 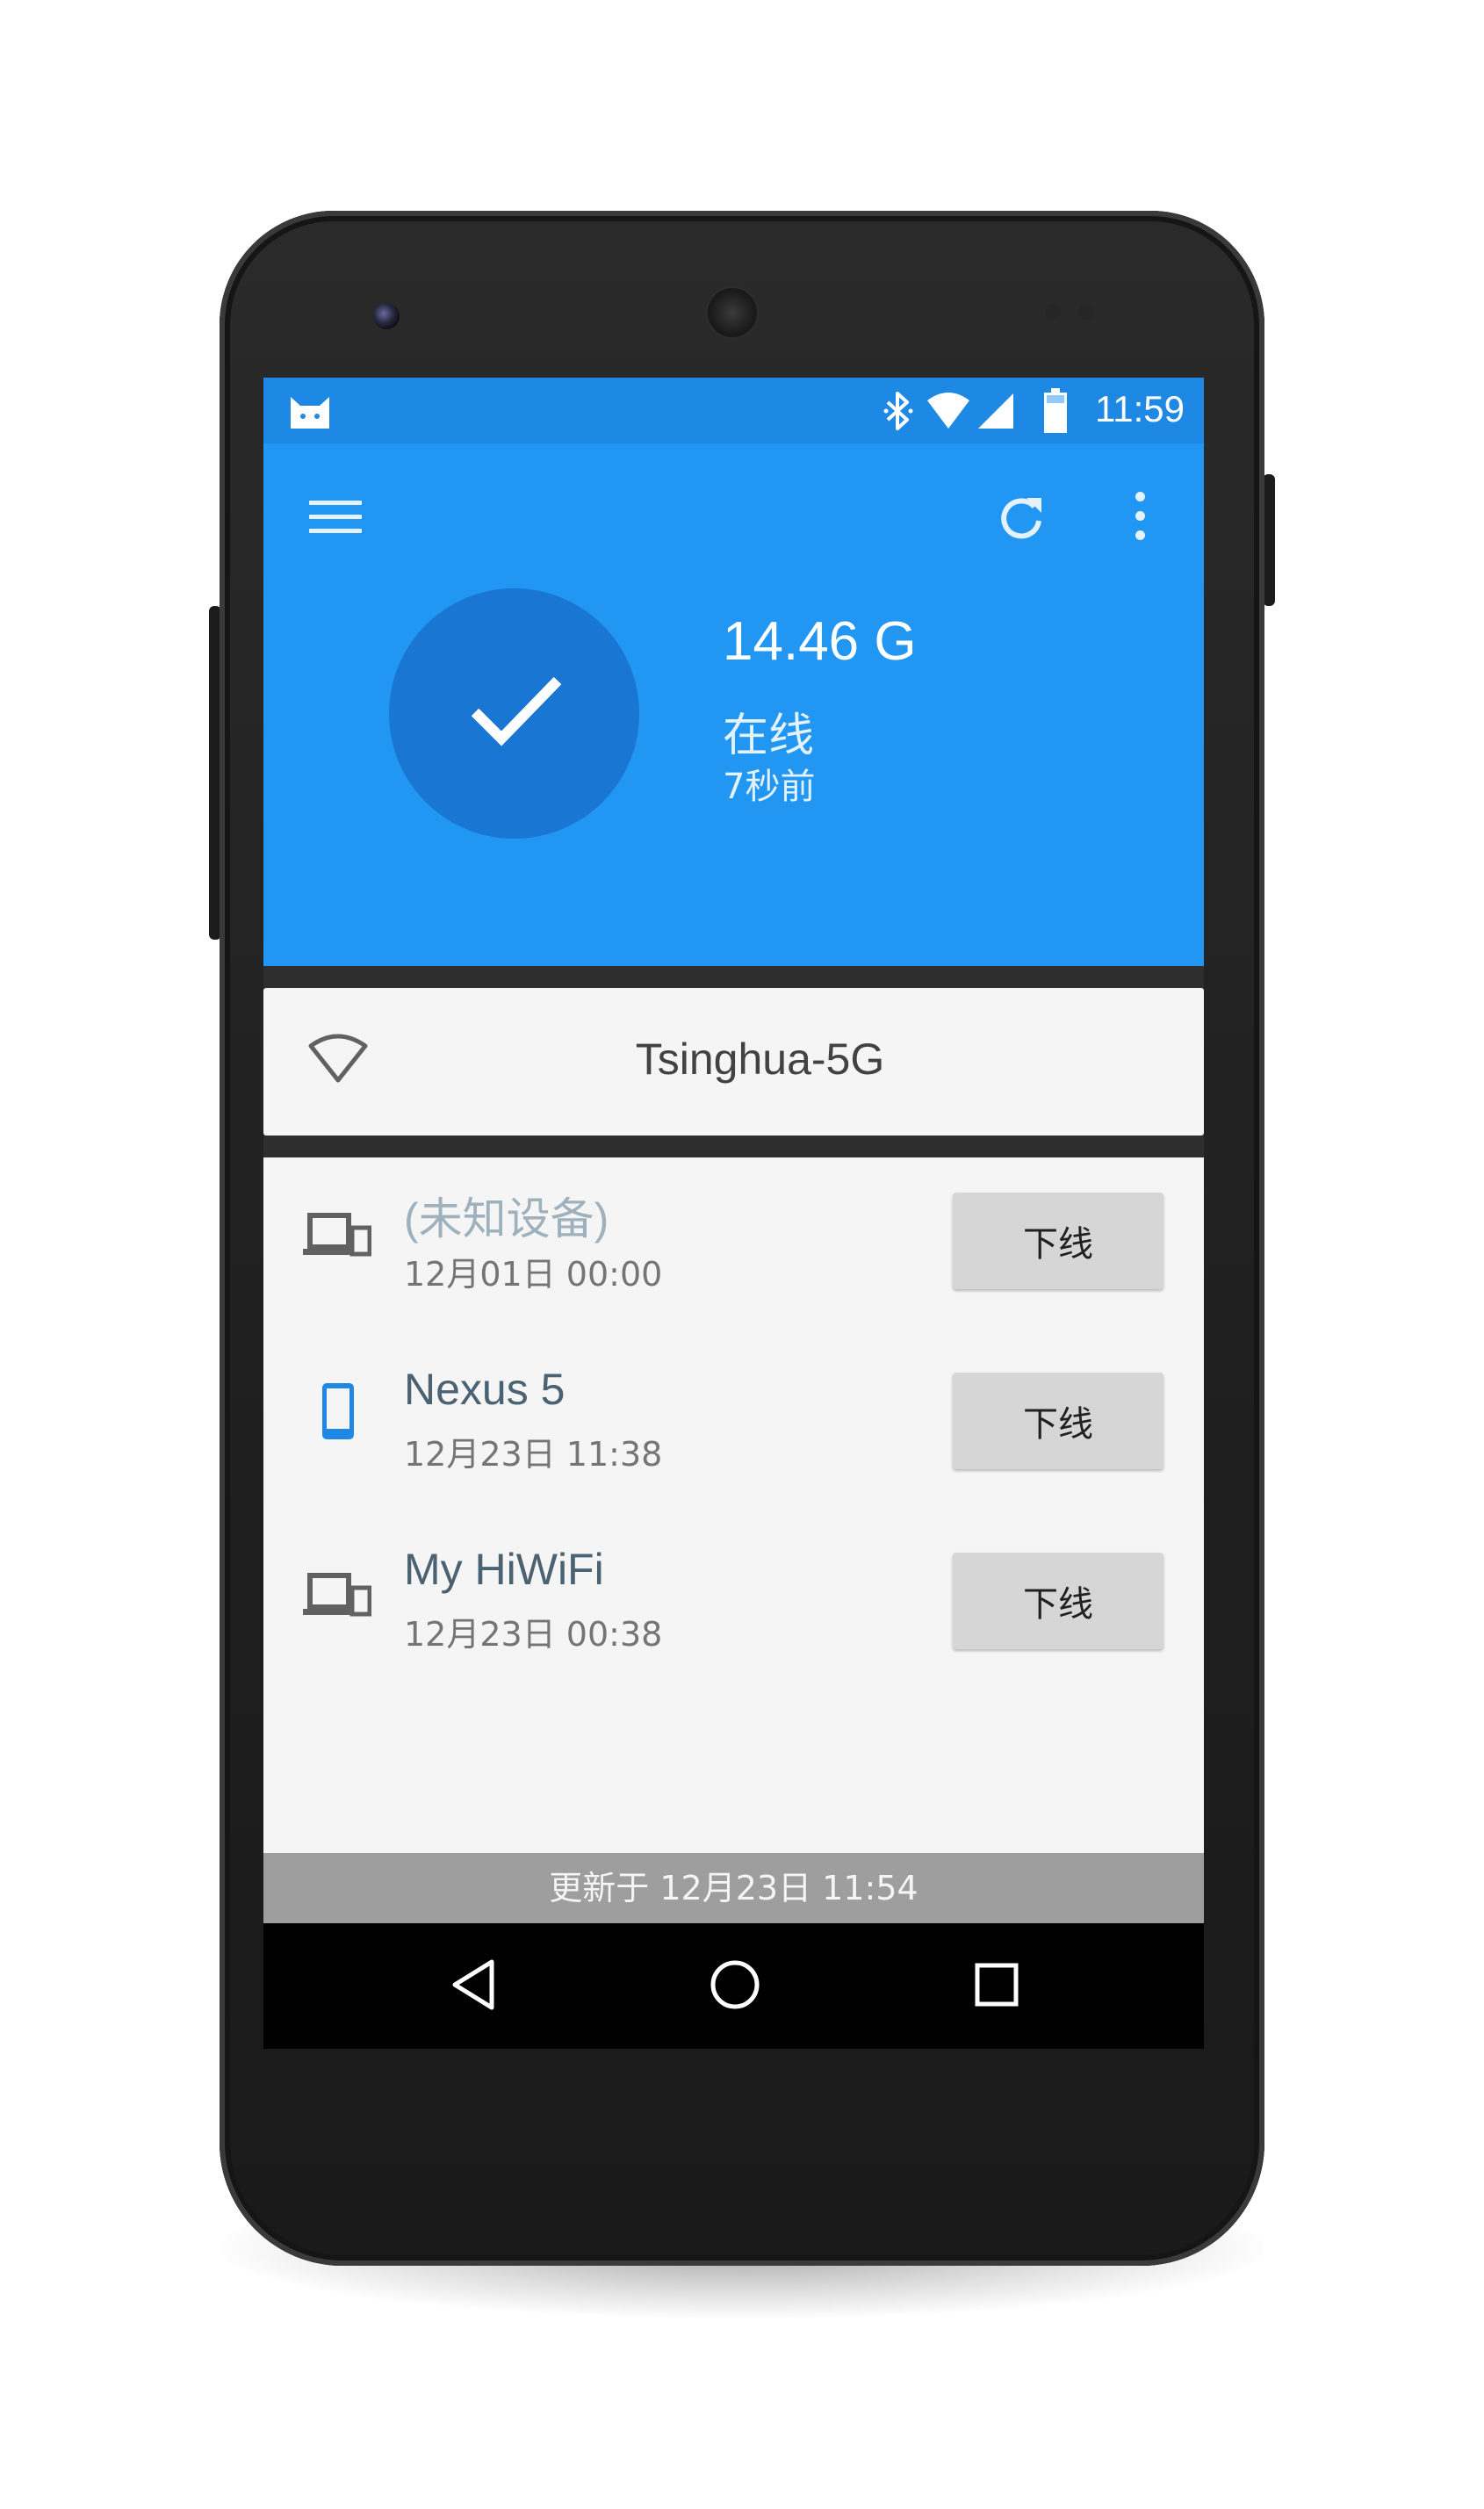 I want to click on refresh-icon, so click(x=1021, y=518).